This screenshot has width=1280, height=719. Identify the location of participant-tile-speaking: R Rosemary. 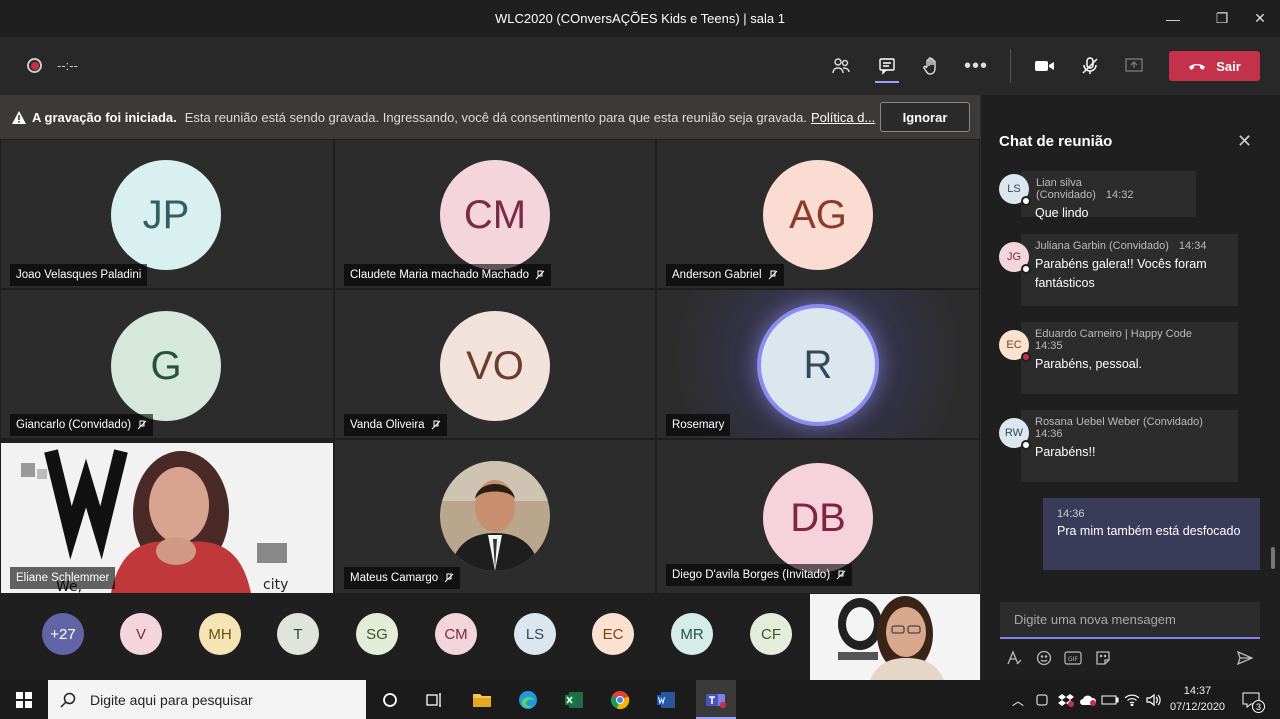
(818, 364).